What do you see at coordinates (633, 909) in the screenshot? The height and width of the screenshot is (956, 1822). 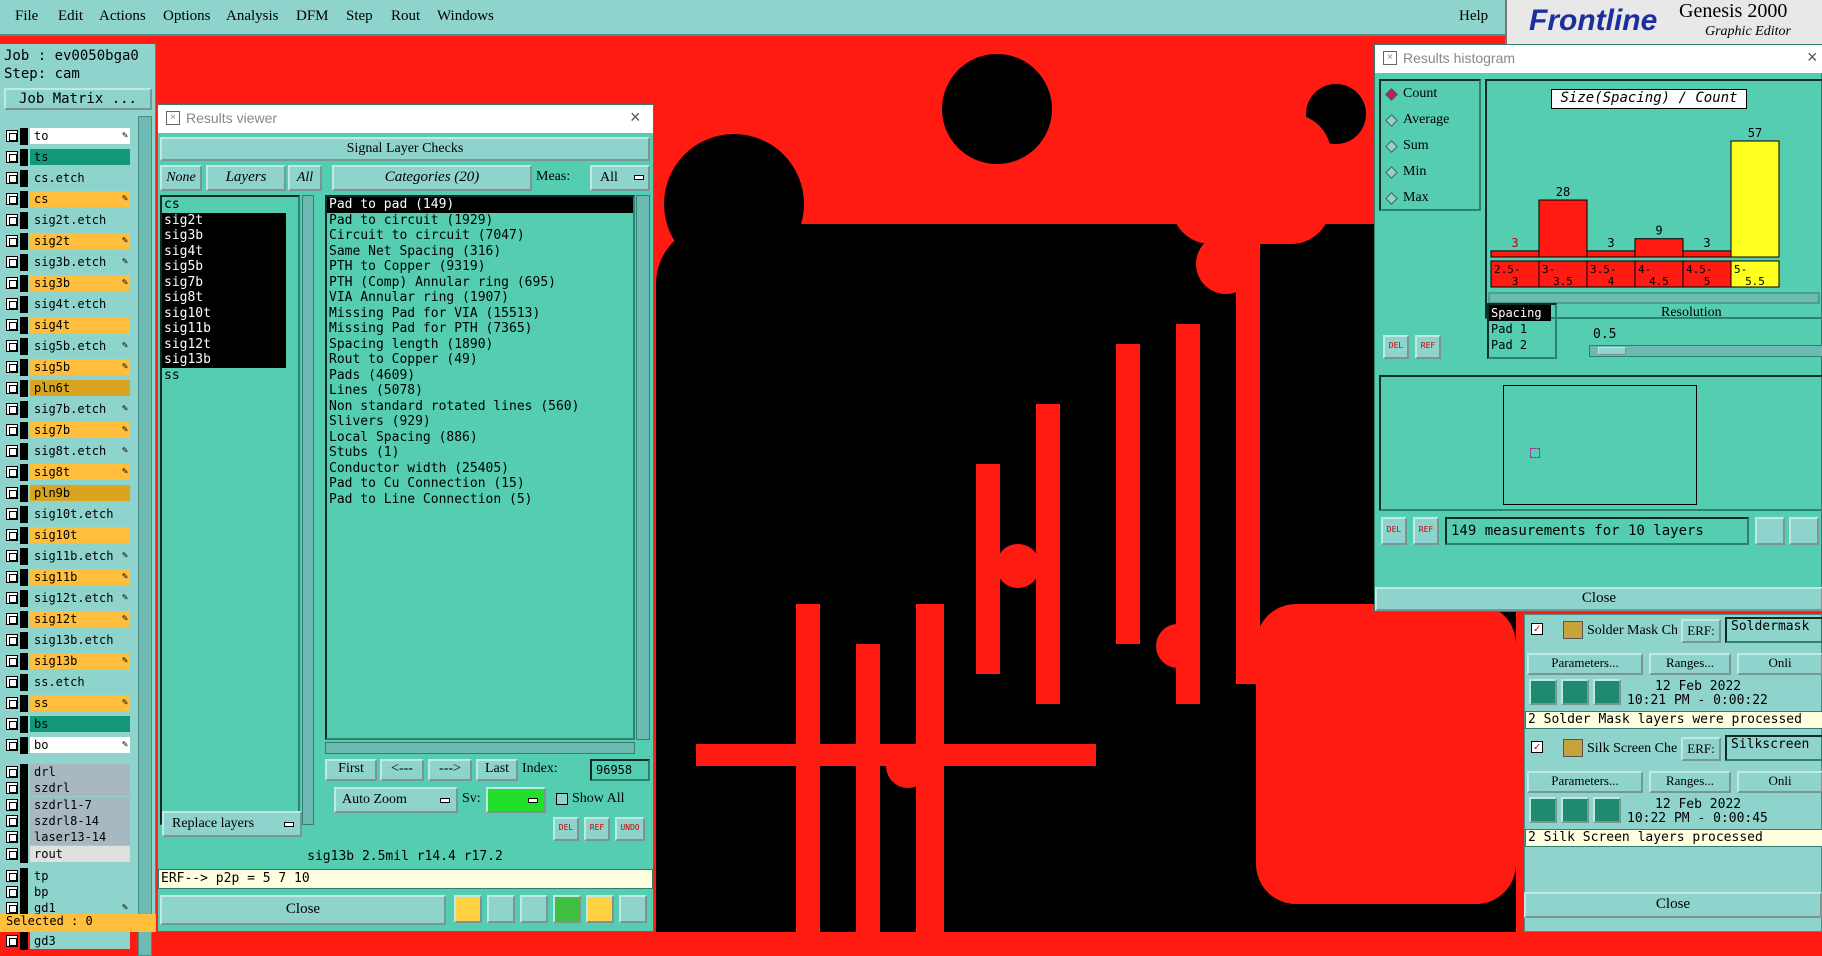 I see `bar-chart-icon` at bounding box center [633, 909].